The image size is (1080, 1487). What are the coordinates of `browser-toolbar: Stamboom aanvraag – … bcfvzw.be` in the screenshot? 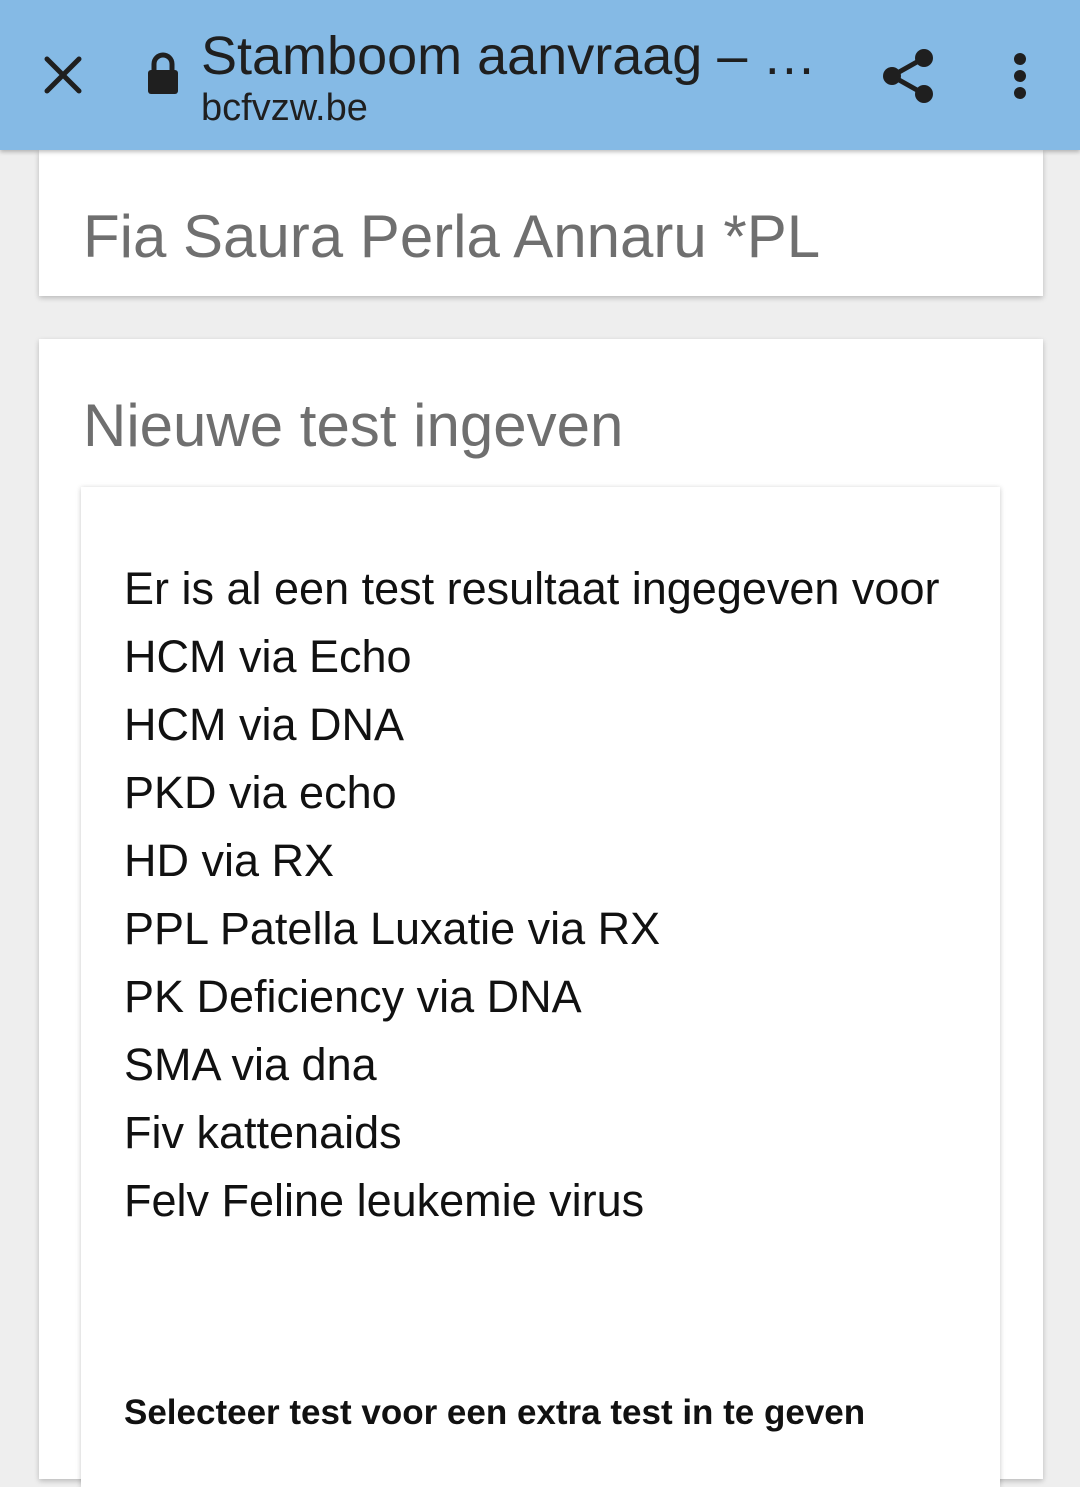 It's located at (540, 75).